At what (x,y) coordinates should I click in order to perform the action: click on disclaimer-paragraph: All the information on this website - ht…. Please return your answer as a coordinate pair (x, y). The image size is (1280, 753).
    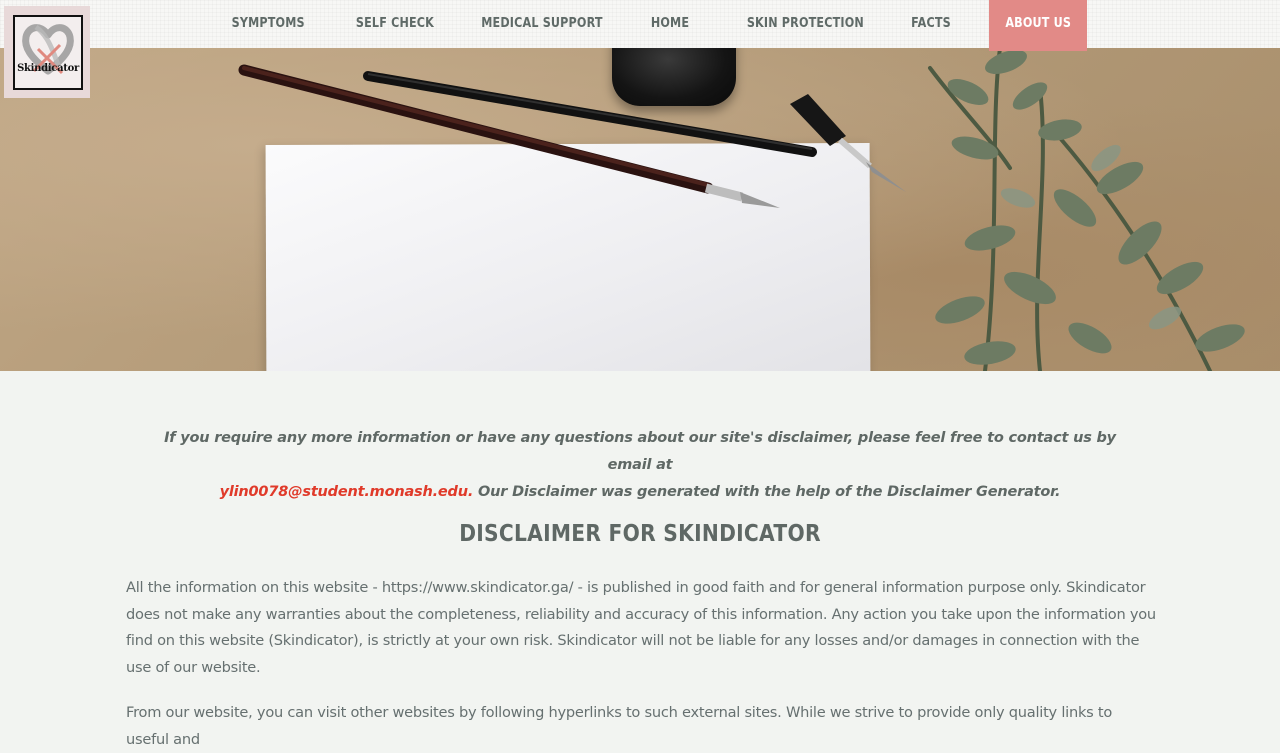
    Looking at the image, I should click on (641, 627).